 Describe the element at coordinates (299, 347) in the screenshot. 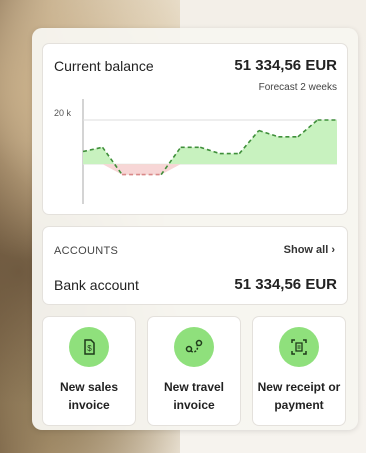

I see `receipt-scan-icon` at that location.